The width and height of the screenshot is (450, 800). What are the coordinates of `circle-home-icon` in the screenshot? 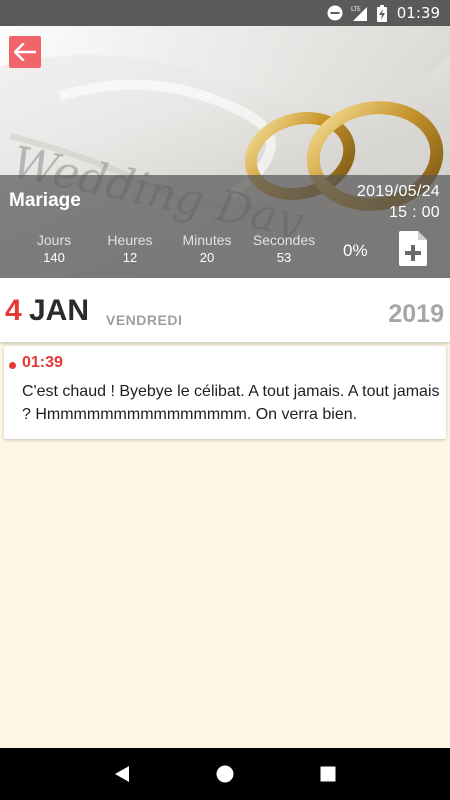 It's located at (225, 774).